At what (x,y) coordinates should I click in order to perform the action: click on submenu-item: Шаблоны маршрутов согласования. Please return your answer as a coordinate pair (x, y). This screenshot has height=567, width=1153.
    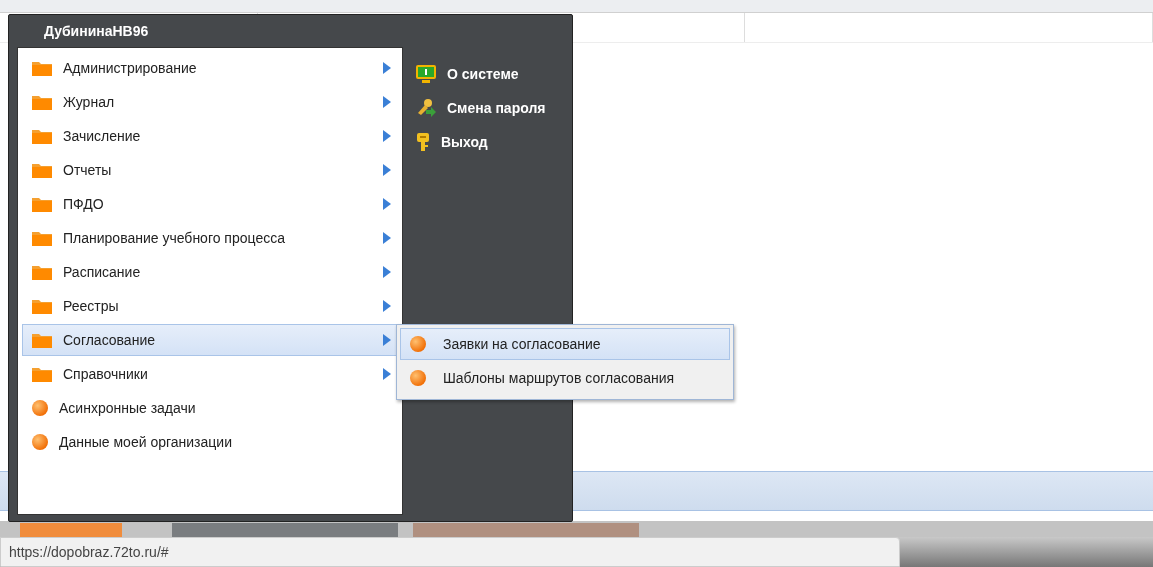
    Looking at the image, I should click on (565, 378).